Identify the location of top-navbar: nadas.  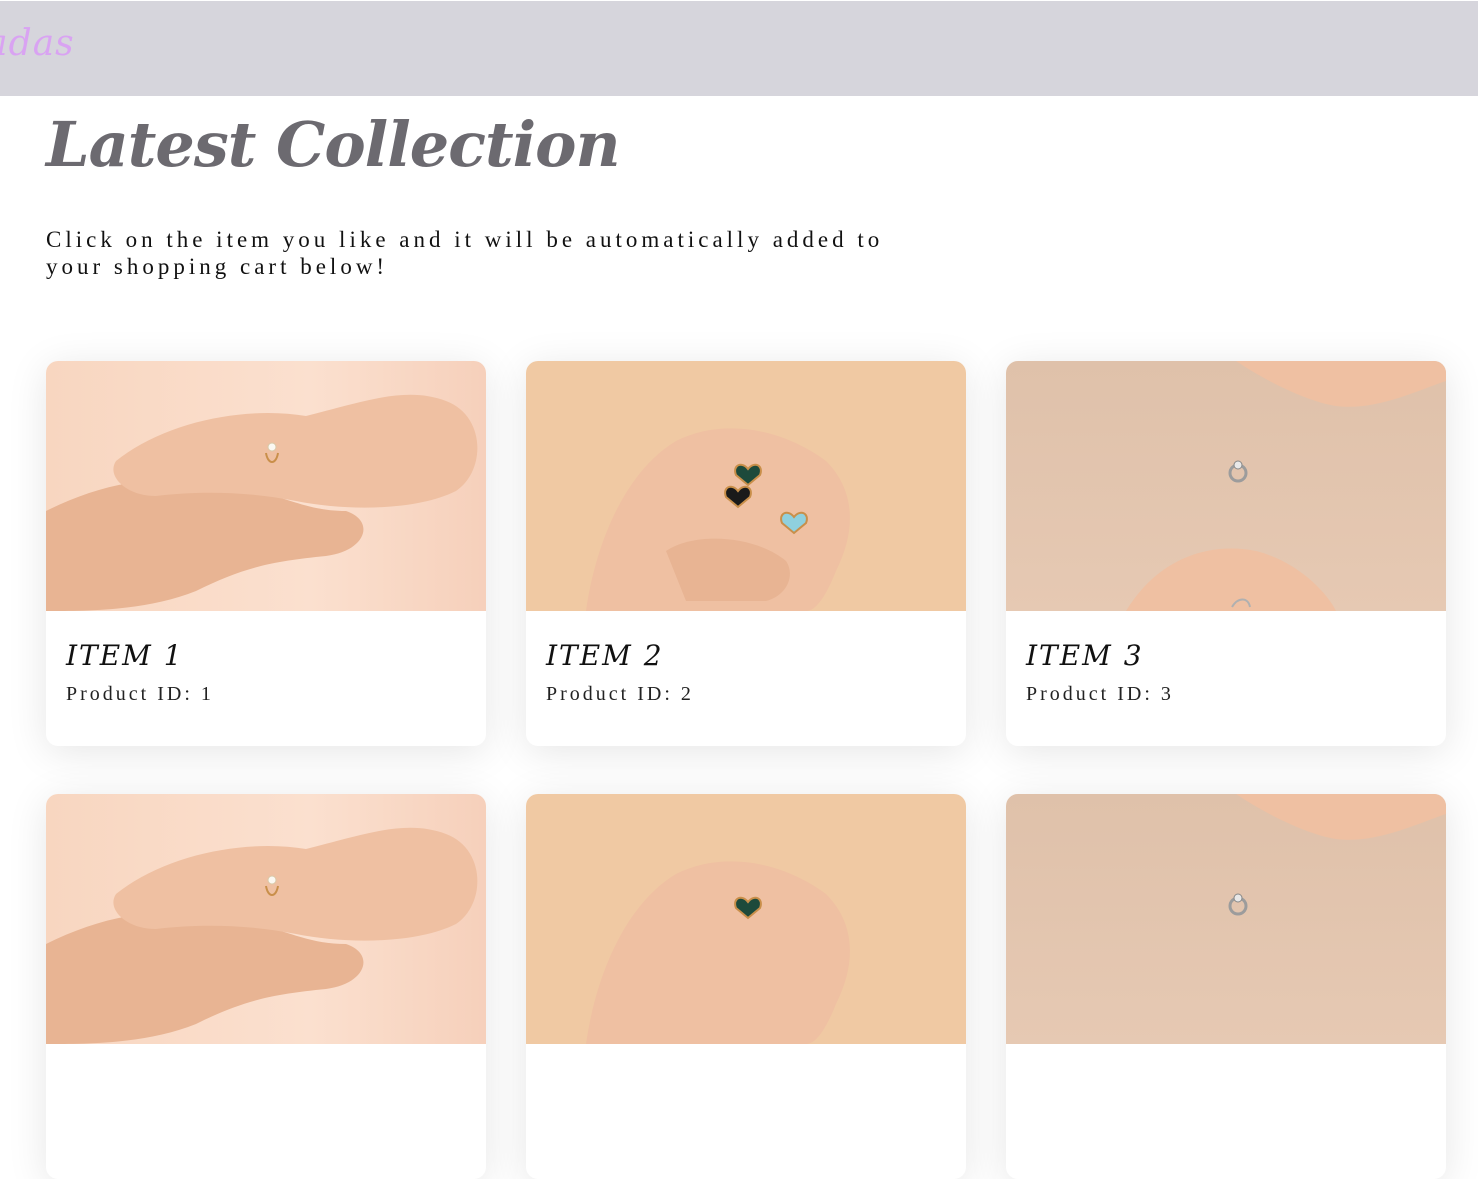
(739, 48).